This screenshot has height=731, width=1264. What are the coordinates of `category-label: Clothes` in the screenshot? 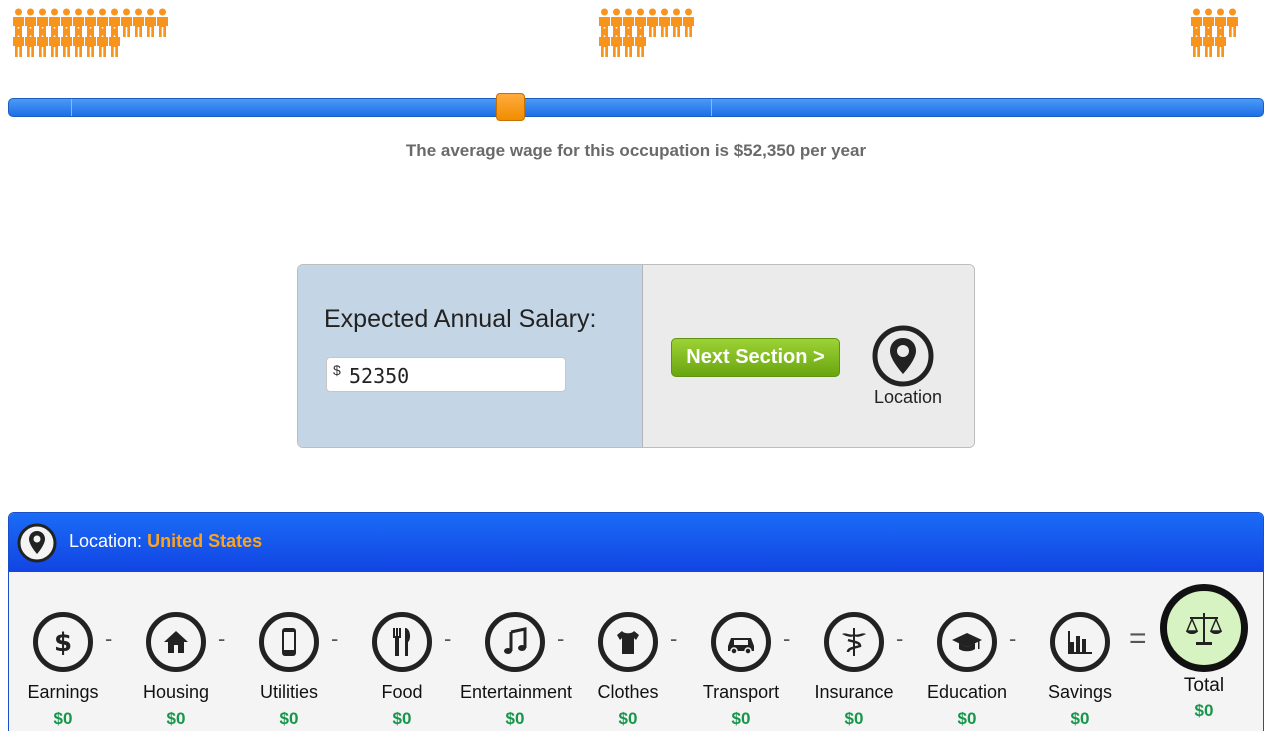 It's located at (628, 692).